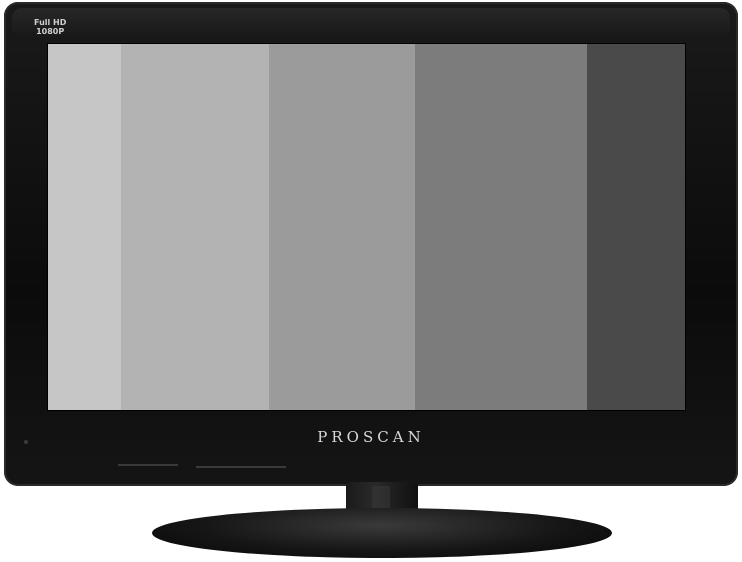  I want to click on power-indicator, so click(26, 442).